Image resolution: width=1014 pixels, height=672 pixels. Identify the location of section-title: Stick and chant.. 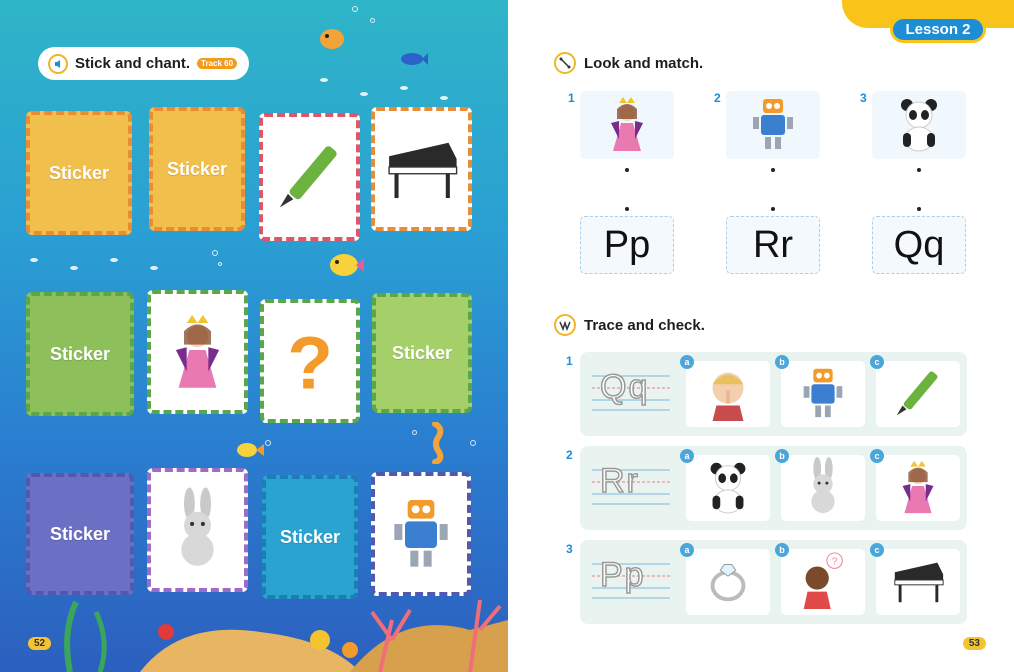
(133, 63).